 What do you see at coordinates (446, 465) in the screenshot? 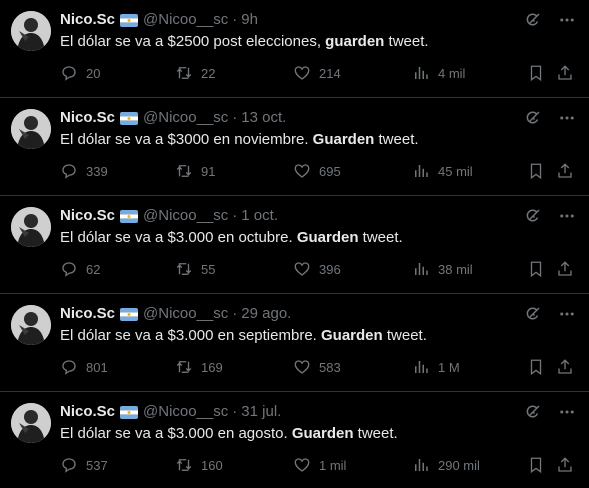
I see `views-button: 290 mil` at bounding box center [446, 465].